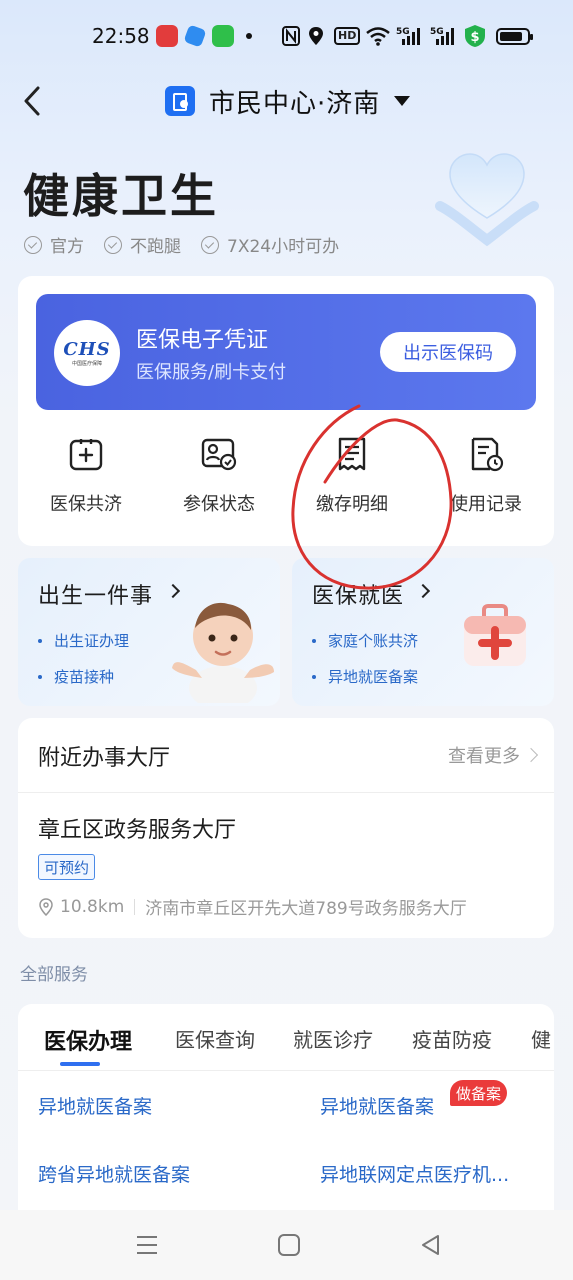 This screenshot has height=1280, width=573. Describe the element at coordinates (452, 1038) in the screenshot. I see `tab-vaccine: 疫苗防疫` at that location.